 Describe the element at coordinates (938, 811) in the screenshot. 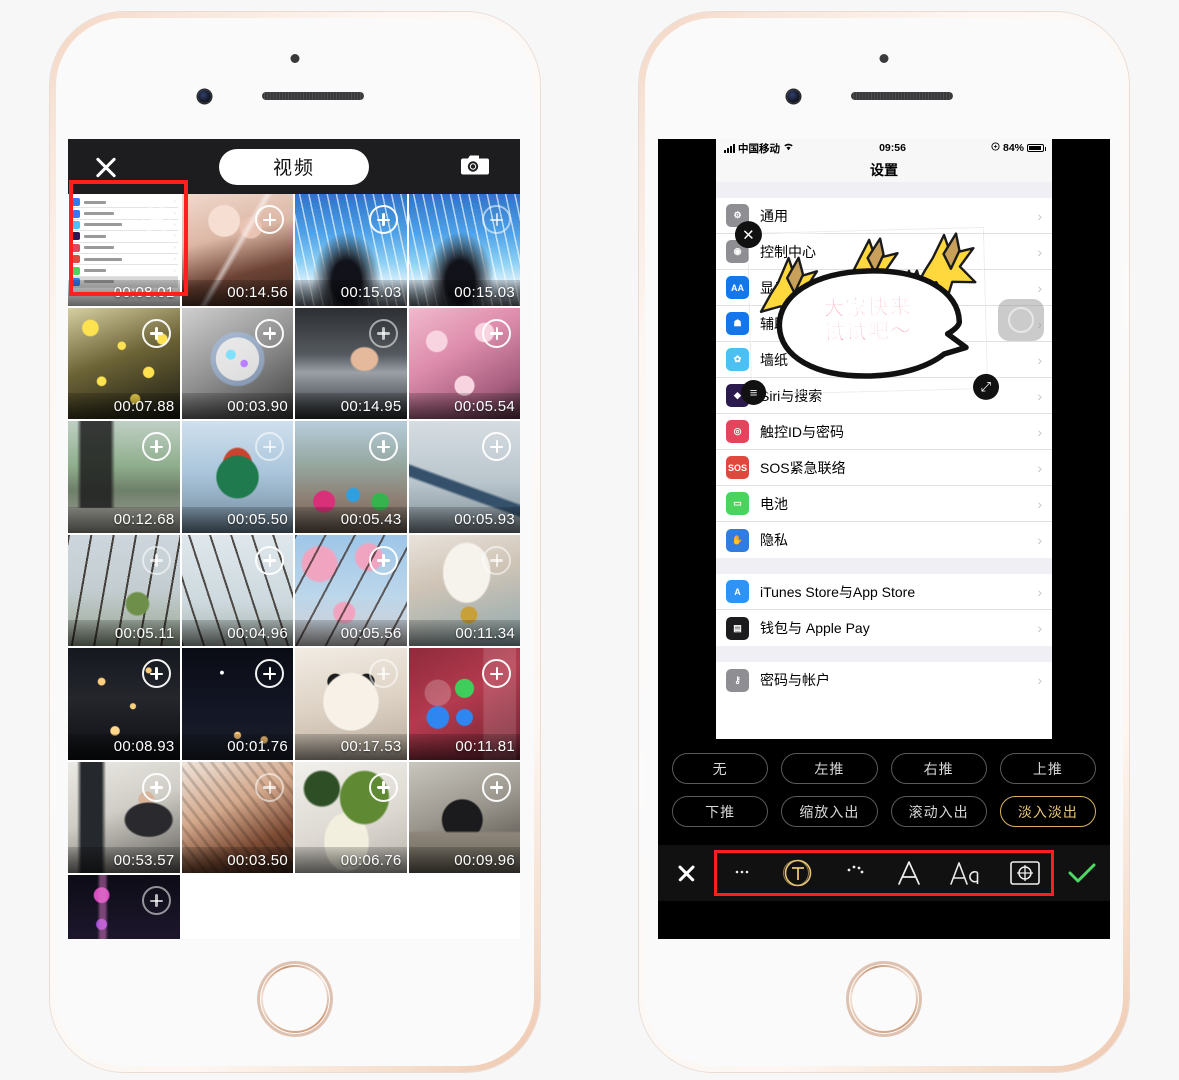

I see `animation-preset-button: 滚动入出` at that location.